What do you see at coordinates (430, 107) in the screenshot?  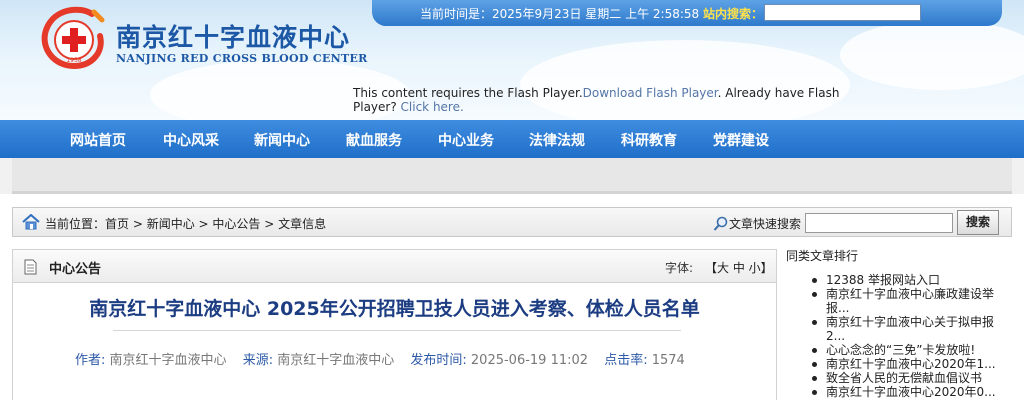 I see `flash-click-here-link: Click here.` at bounding box center [430, 107].